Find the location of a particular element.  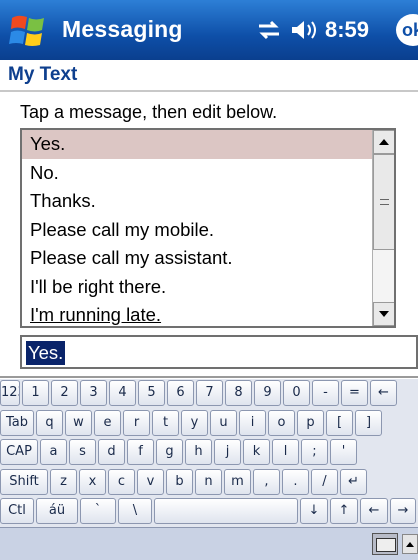

list-item: I'm running late. is located at coordinates (208, 313).